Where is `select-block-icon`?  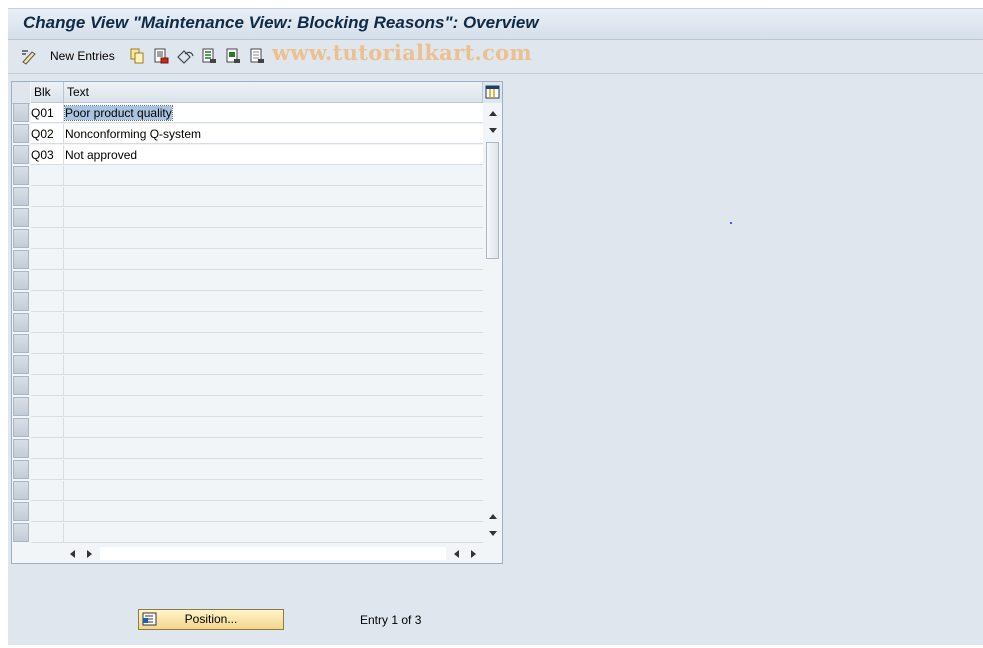
select-block-icon is located at coordinates (233, 57).